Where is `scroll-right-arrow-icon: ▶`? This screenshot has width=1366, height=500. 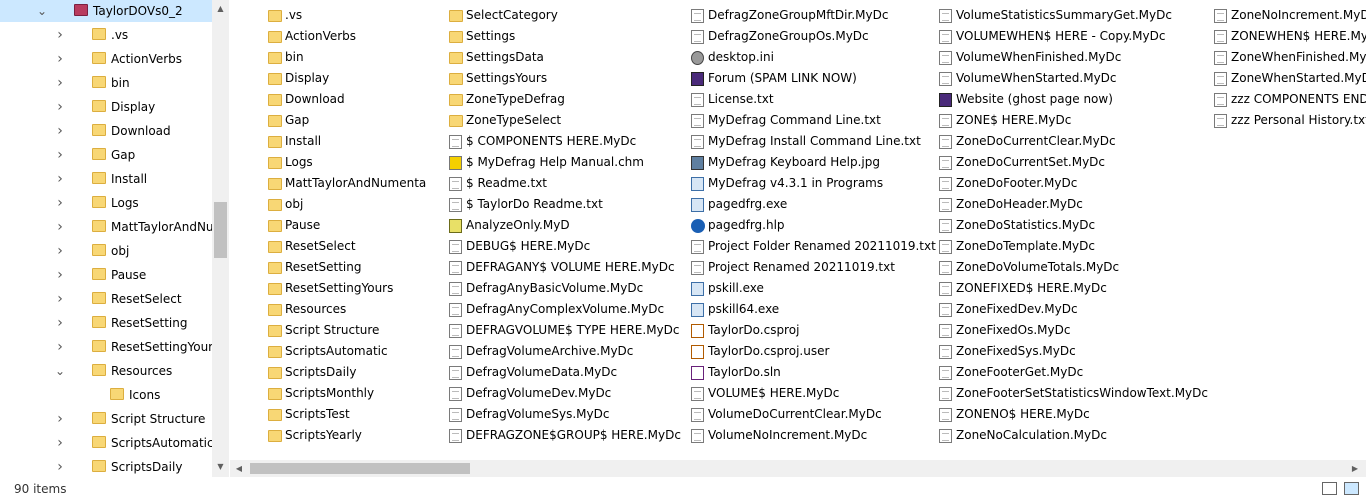 scroll-right-arrow-icon: ▶ is located at coordinates (1355, 468).